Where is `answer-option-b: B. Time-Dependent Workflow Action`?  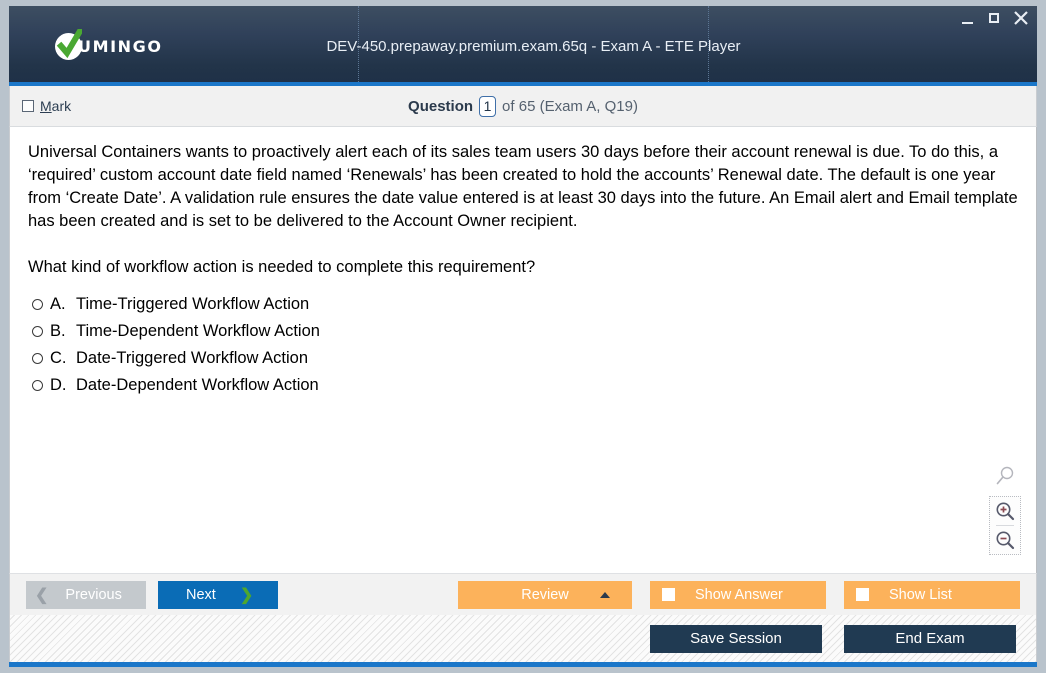
answer-option-b: B. Time-Dependent Workflow Action is located at coordinates (523, 335).